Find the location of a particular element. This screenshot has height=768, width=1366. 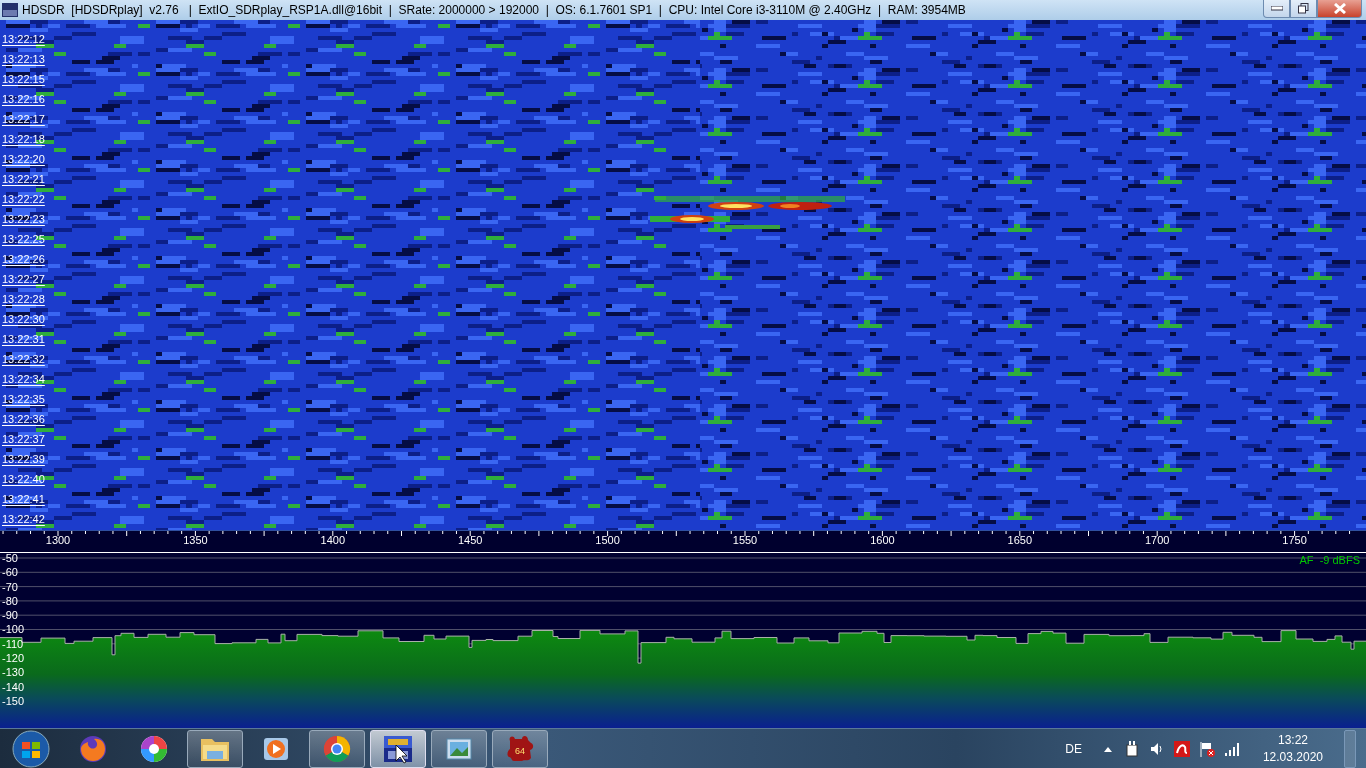

pinwheel-icon is located at coordinates (154, 749).